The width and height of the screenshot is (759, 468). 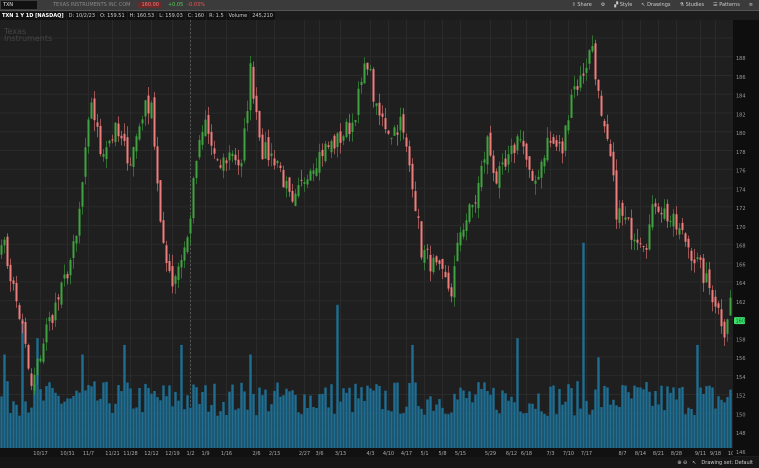 I want to click on cursor-icon: ↖, so click(x=694, y=463).